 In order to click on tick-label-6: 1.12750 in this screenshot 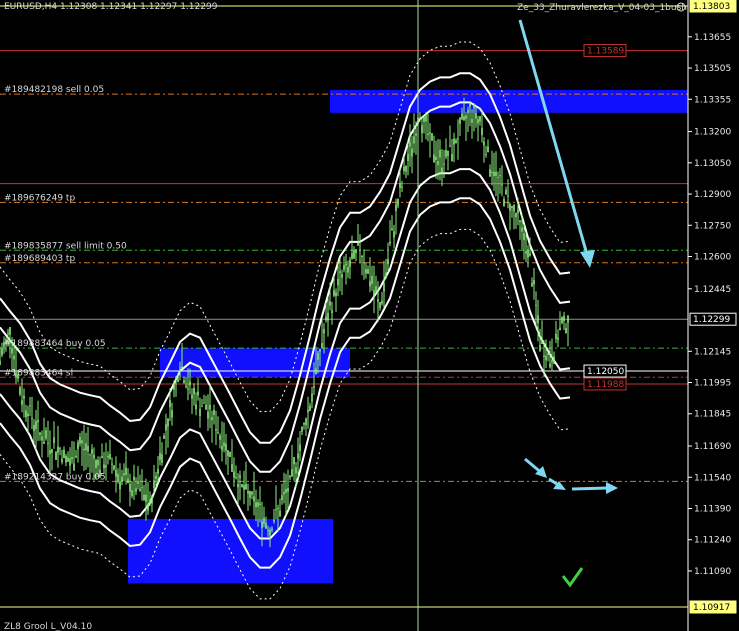, I will do `click(712, 226)`.